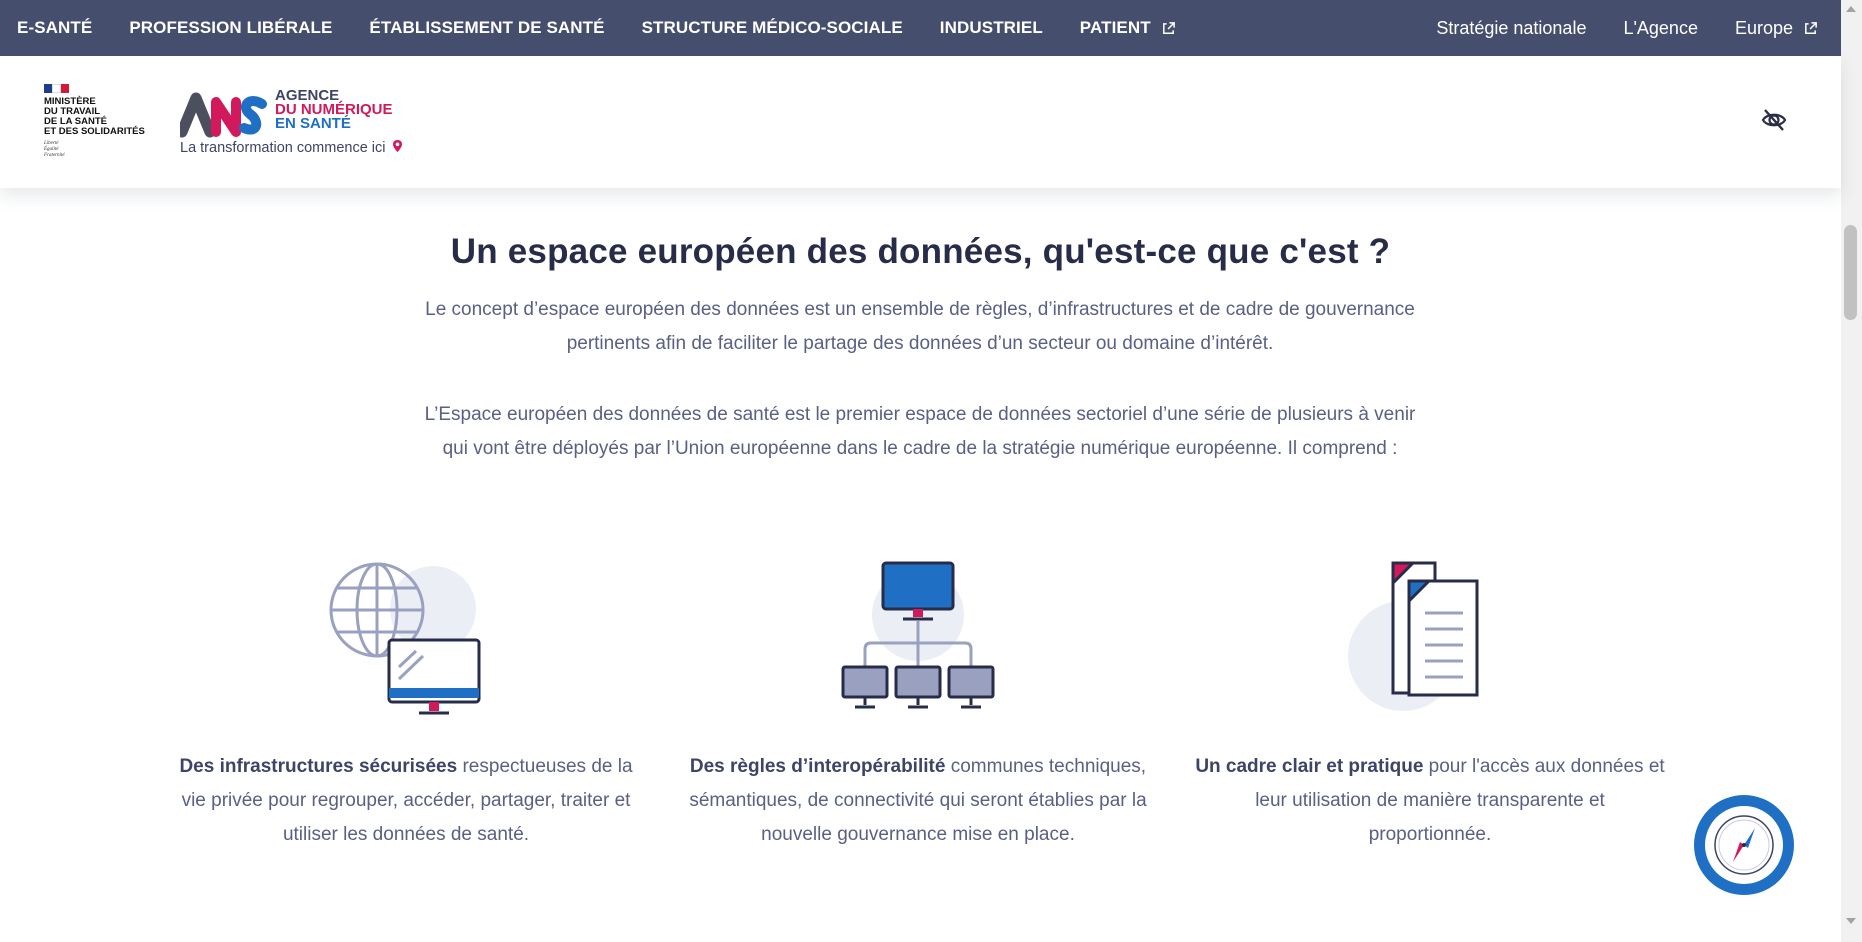 The image size is (1862, 942). I want to click on nav-item-profession-liberale: PROFESSION LIBÉRALE, so click(230, 28).